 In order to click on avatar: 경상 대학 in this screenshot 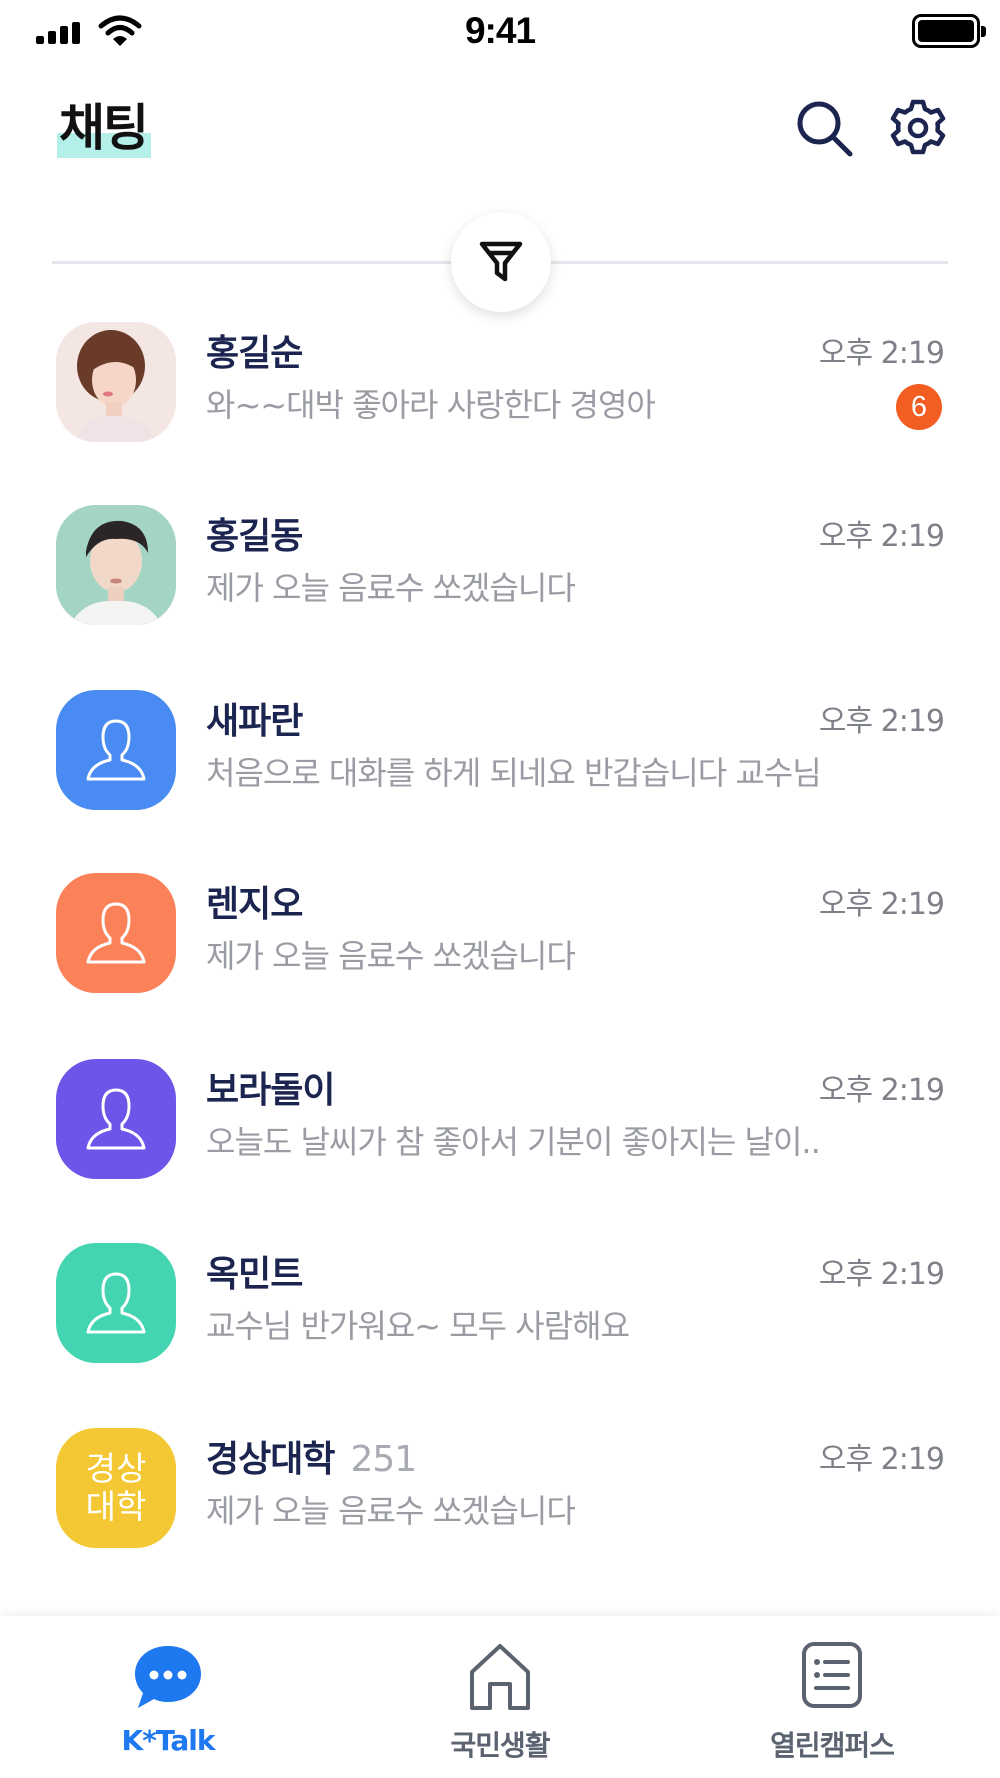, I will do `click(116, 1488)`.